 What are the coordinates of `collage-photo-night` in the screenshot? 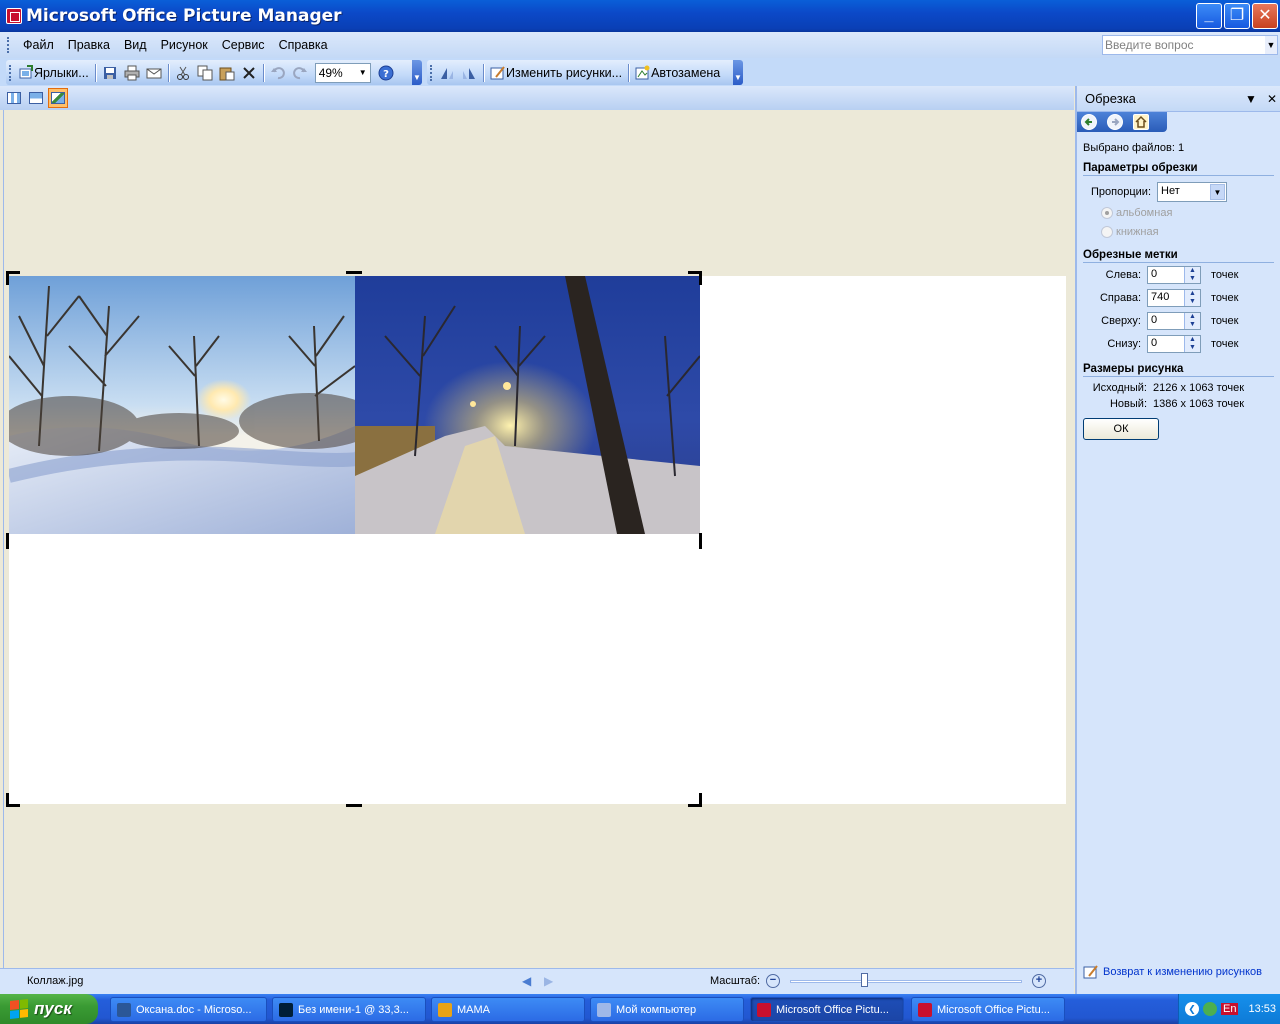 It's located at (527, 405).